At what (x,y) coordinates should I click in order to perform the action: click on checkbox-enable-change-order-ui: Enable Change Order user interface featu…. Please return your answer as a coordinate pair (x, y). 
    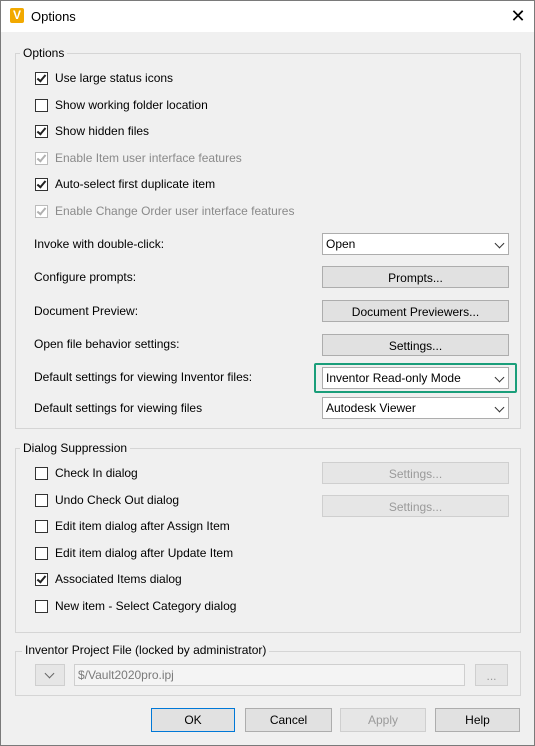
    Looking at the image, I should click on (164, 211).